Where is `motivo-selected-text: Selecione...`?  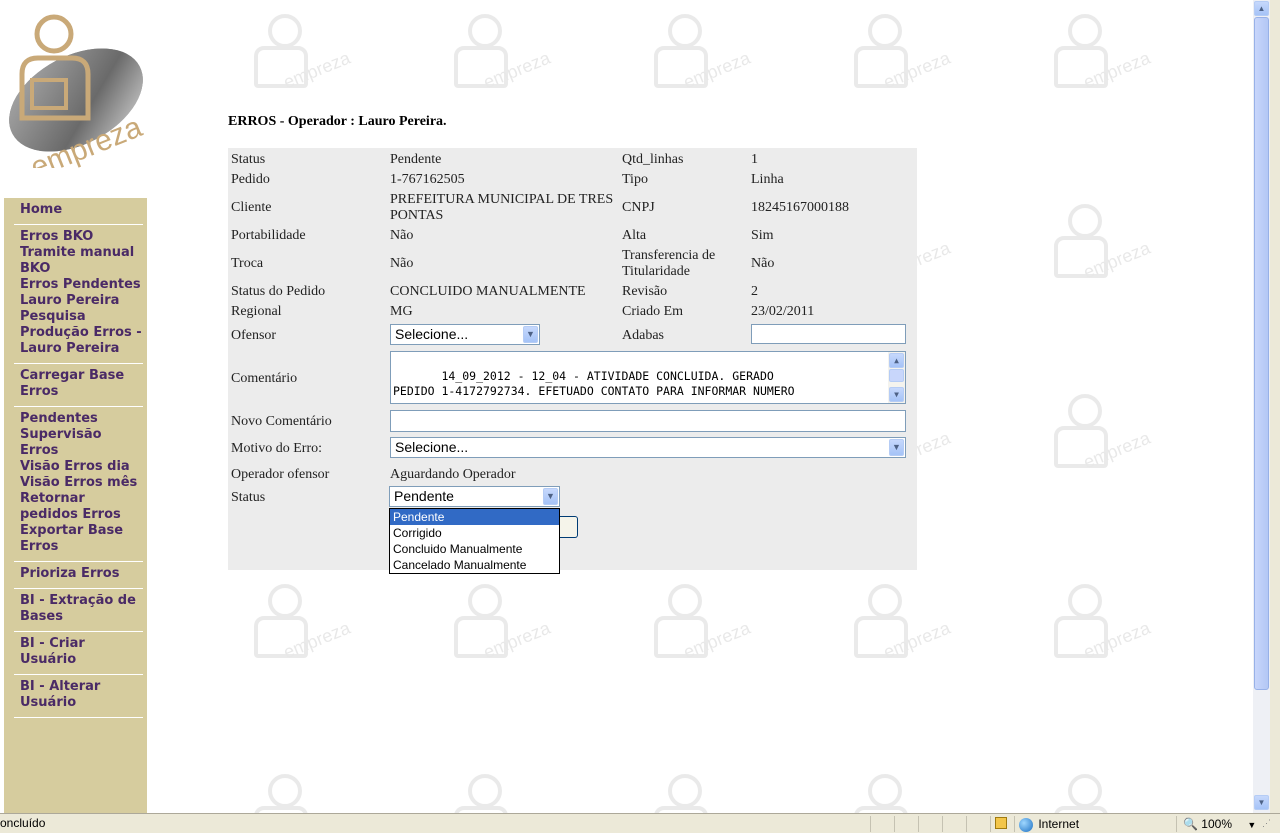 motivo-selected-text: Selecione... is located at coordinates (432, 447).